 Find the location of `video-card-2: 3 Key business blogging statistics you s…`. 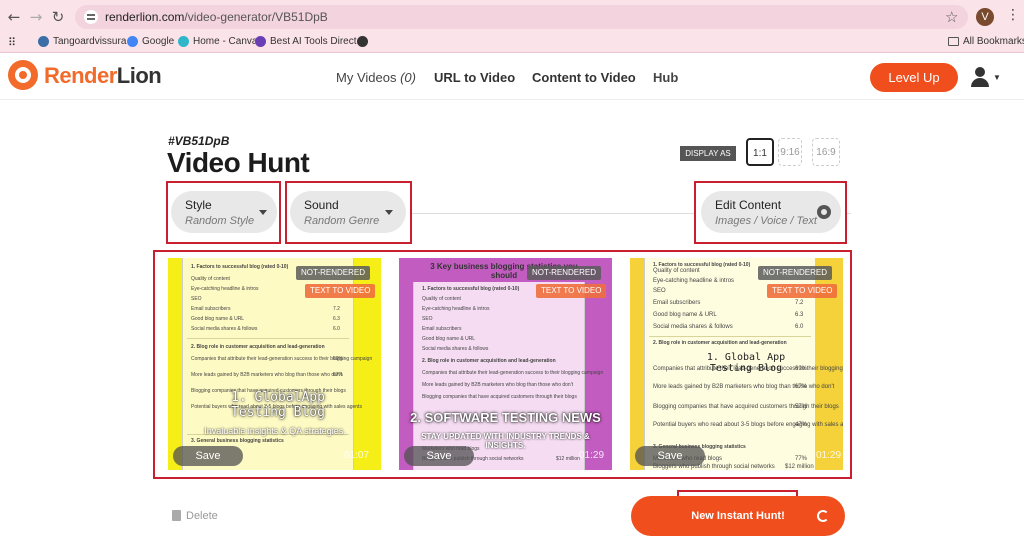

video-card-2: 3 Key business blogging statistics you s… is located at coordinates (505, 364).